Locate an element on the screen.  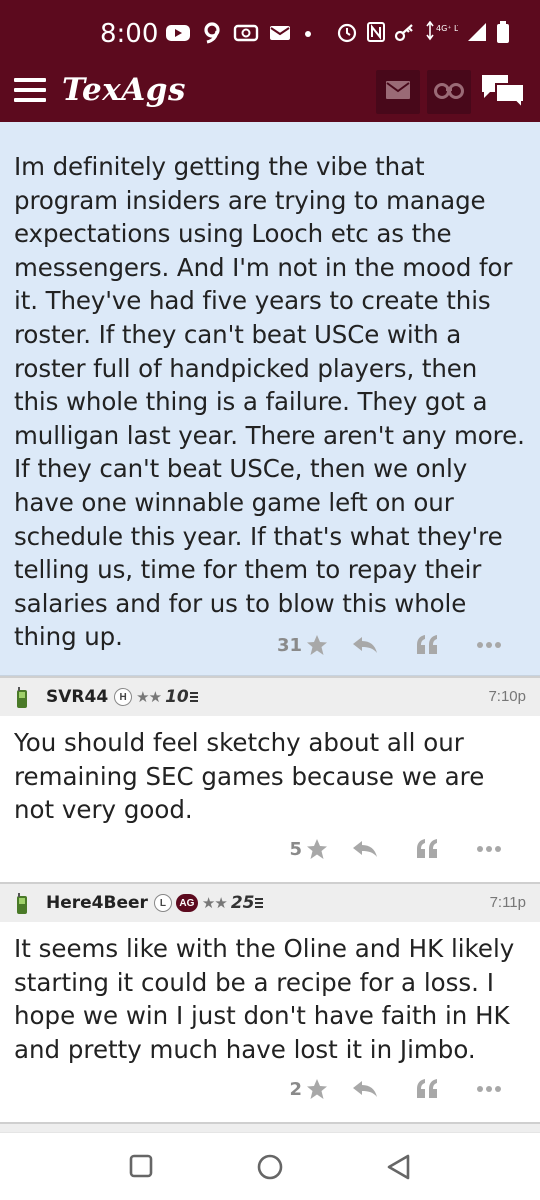
like-count: 5 is located at coordinates (295, 849).